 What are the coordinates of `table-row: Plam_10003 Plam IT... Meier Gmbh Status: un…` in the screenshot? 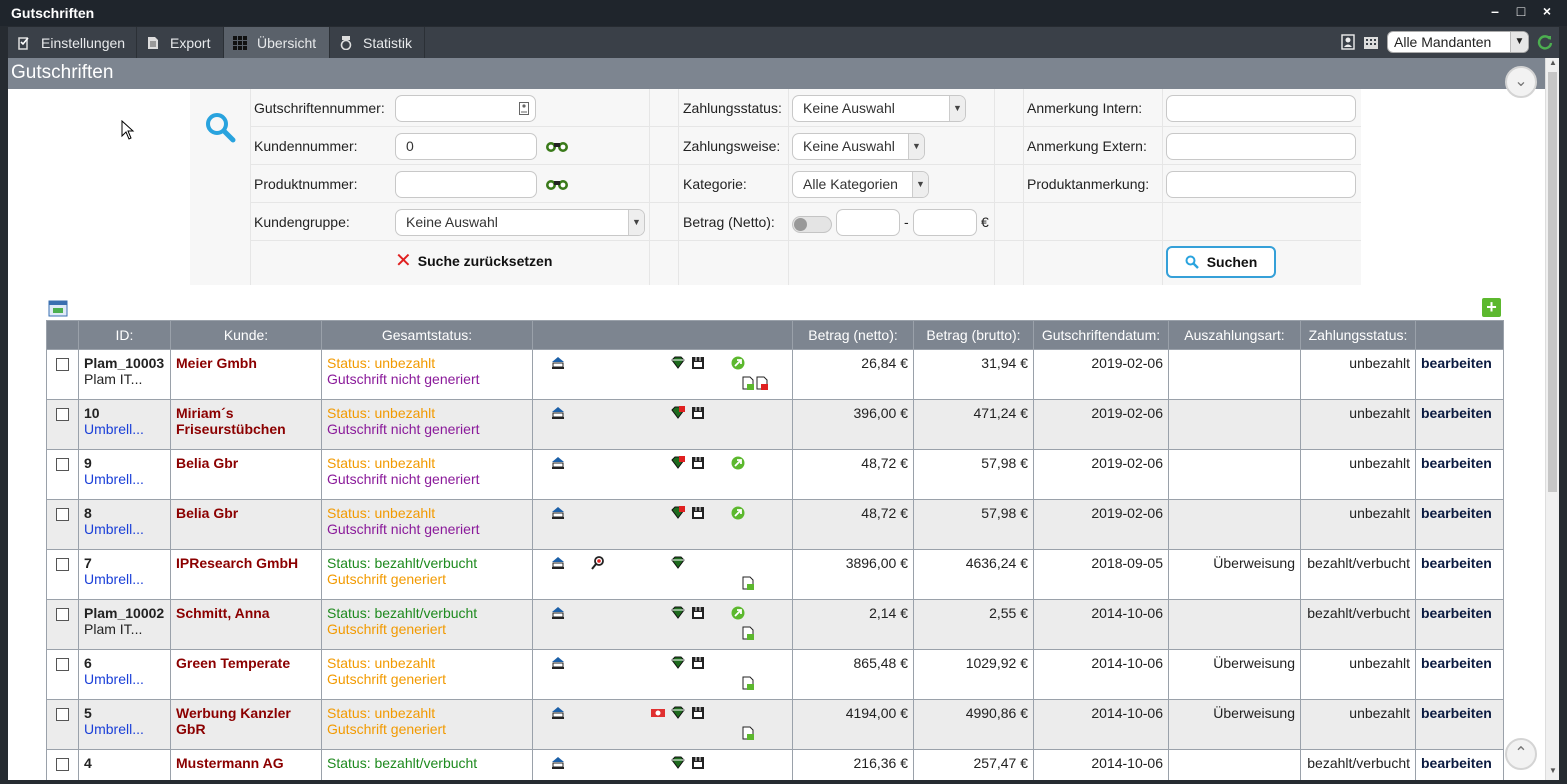 It's located at (775, 374).